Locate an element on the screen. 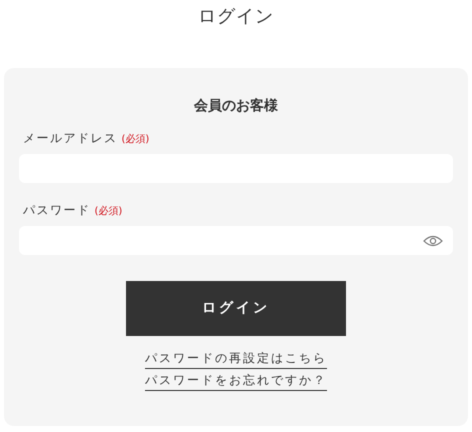 The image size is (472, 432). card-heading: 会員のお客様 is located at coordinates (236, 106).